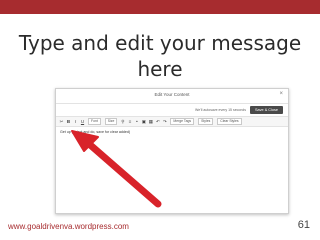 The width and height of the screenshot is (320, 240). I want to click on link-icon: ⚲, so click(122, 121).